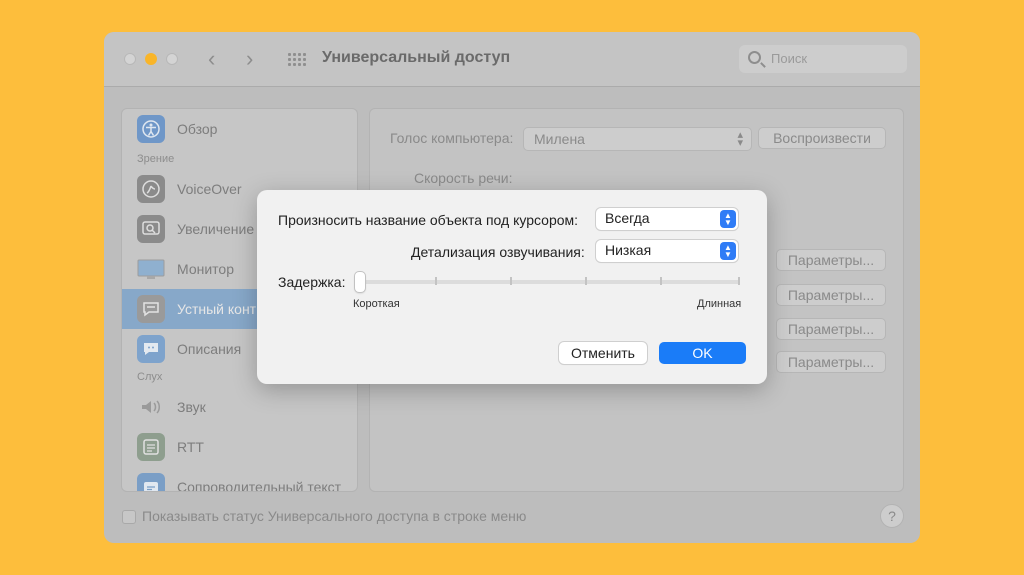 This screenshot has width=1024, height=575. I want to click on announce-select: Всегда ▲ ▼, so click(667, 219).